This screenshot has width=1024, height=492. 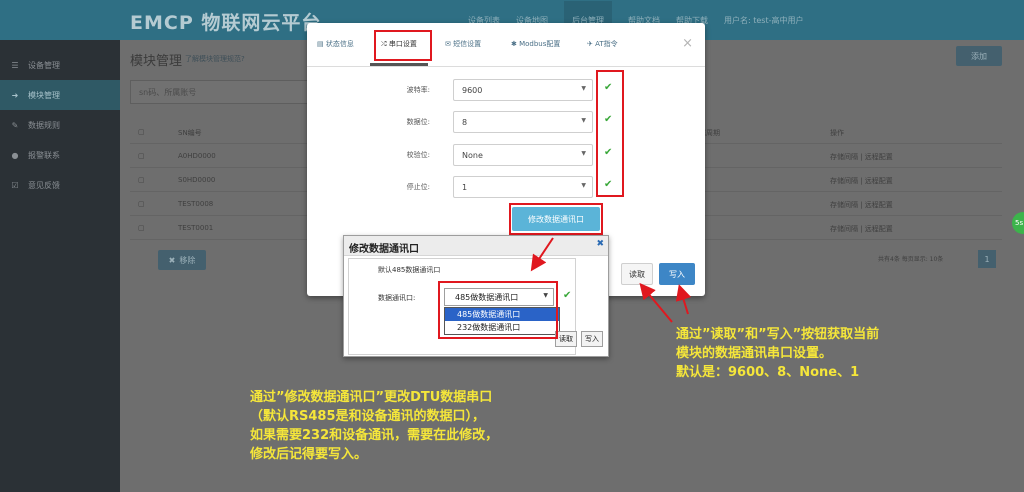 I want to click on annotation-arrows, so click(x=611, y=280).